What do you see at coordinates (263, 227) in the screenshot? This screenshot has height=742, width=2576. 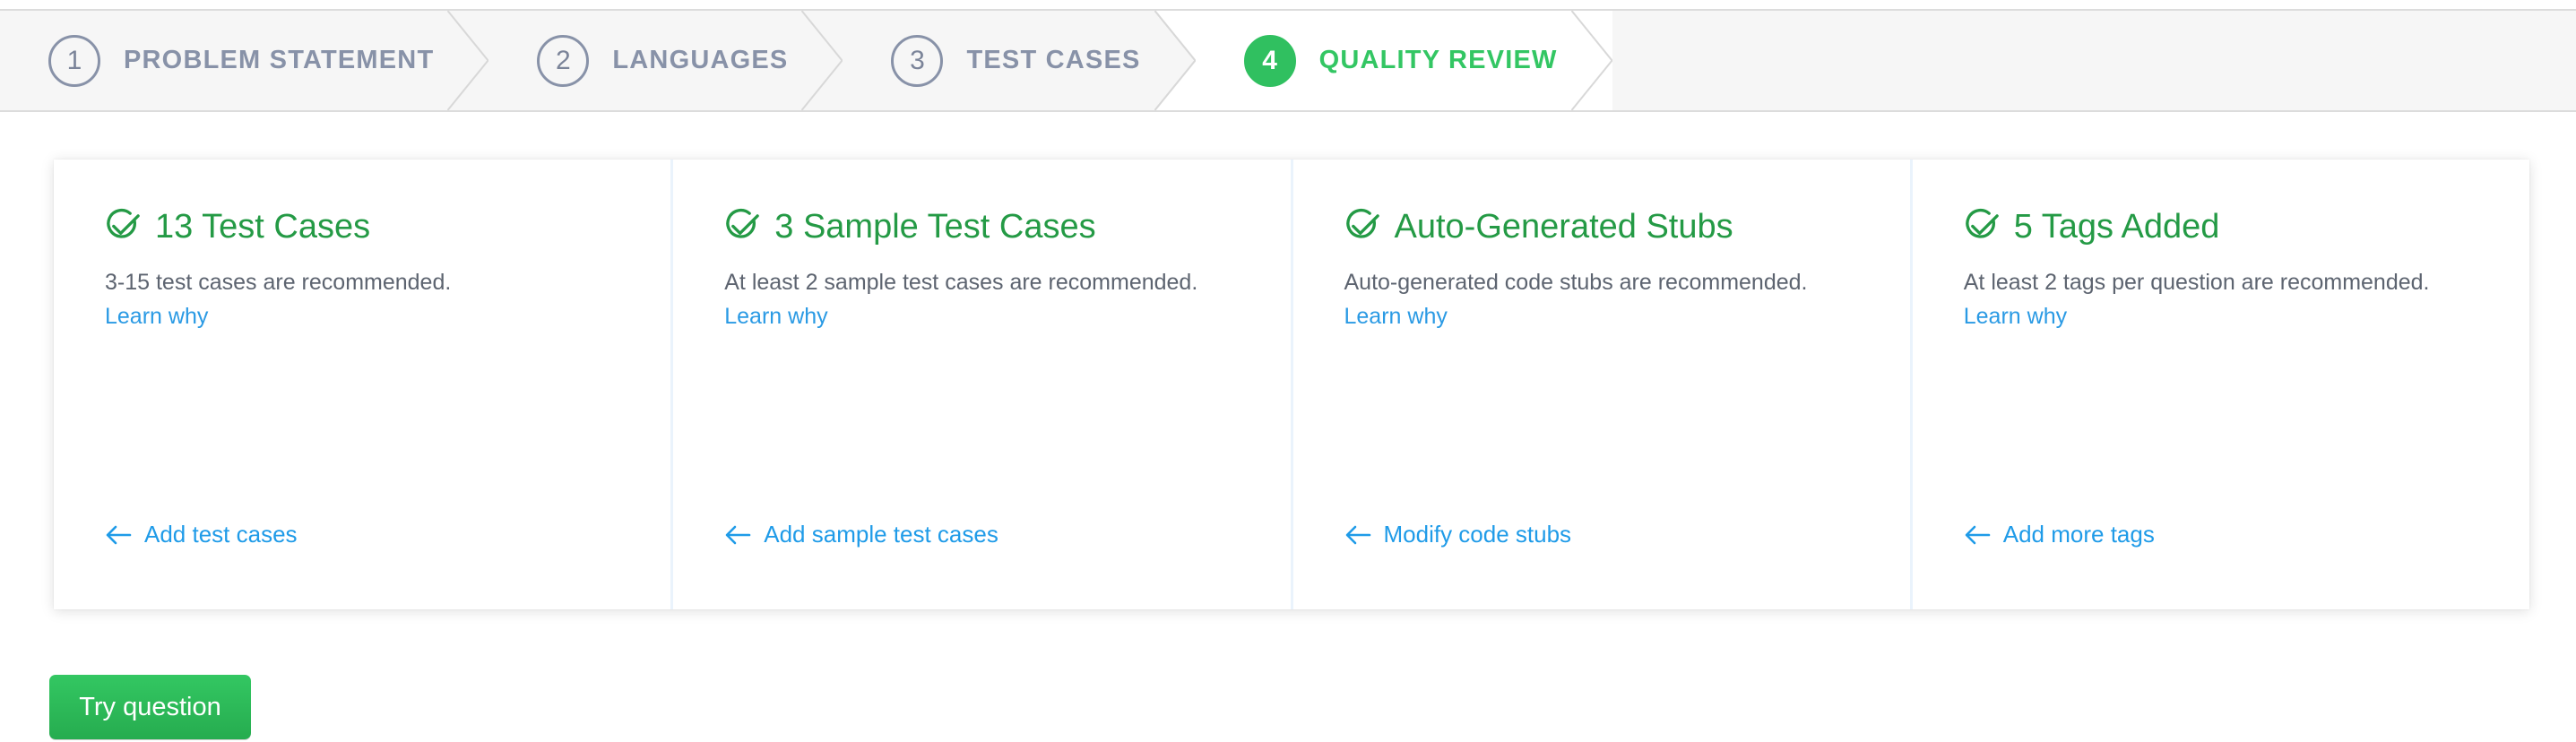 I see `quality-card-title: 13 Test Cases` at bounding box center [263, 227].